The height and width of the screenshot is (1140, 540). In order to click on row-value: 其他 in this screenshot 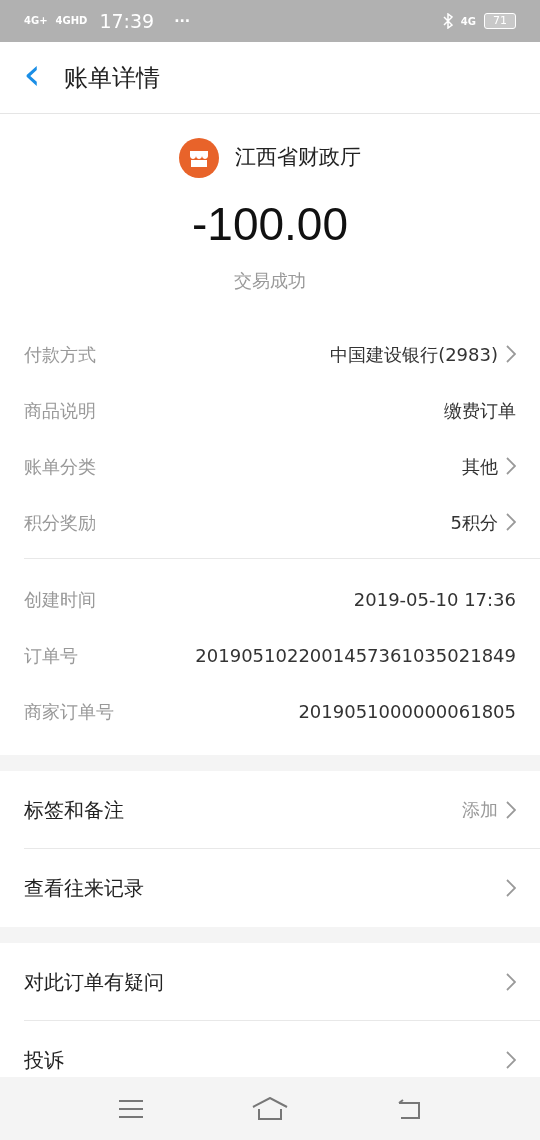, I will do `click(480, 466)`.